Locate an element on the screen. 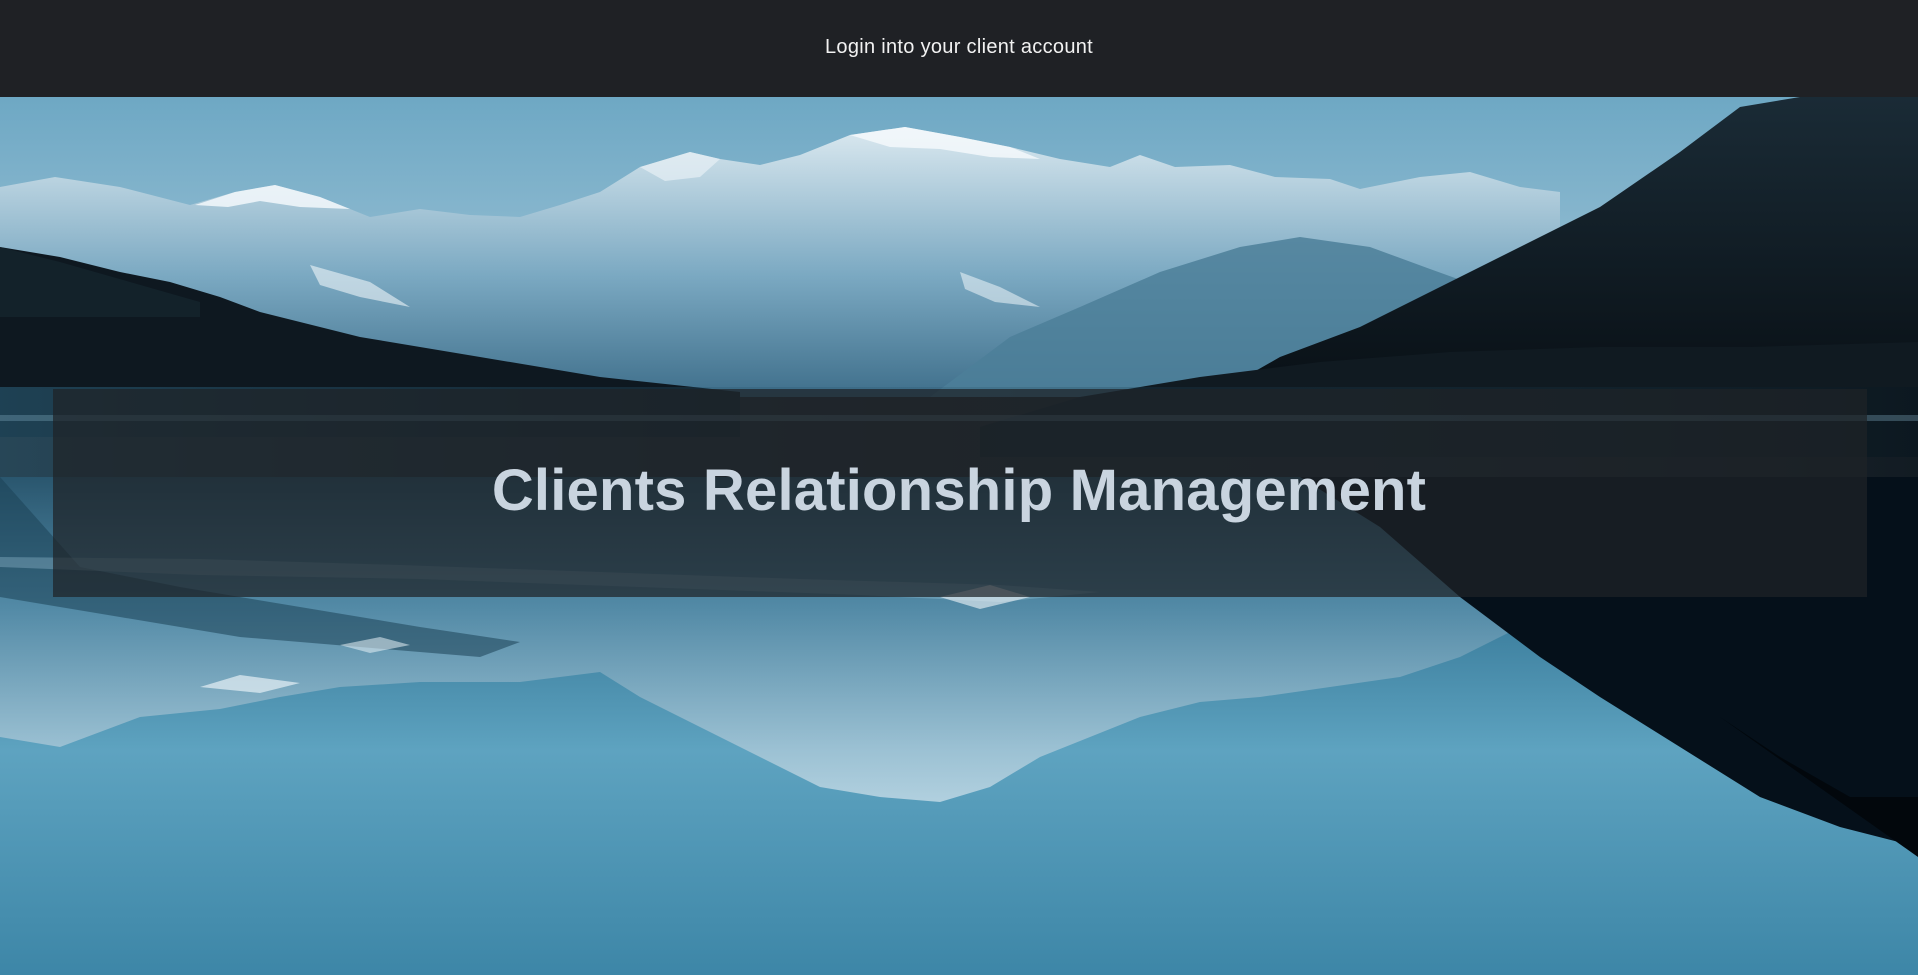 Image resolution: width=1918 pixels, height=975 pixels. page-title: Clients Relationship Management is located at coordinates (959, 490).